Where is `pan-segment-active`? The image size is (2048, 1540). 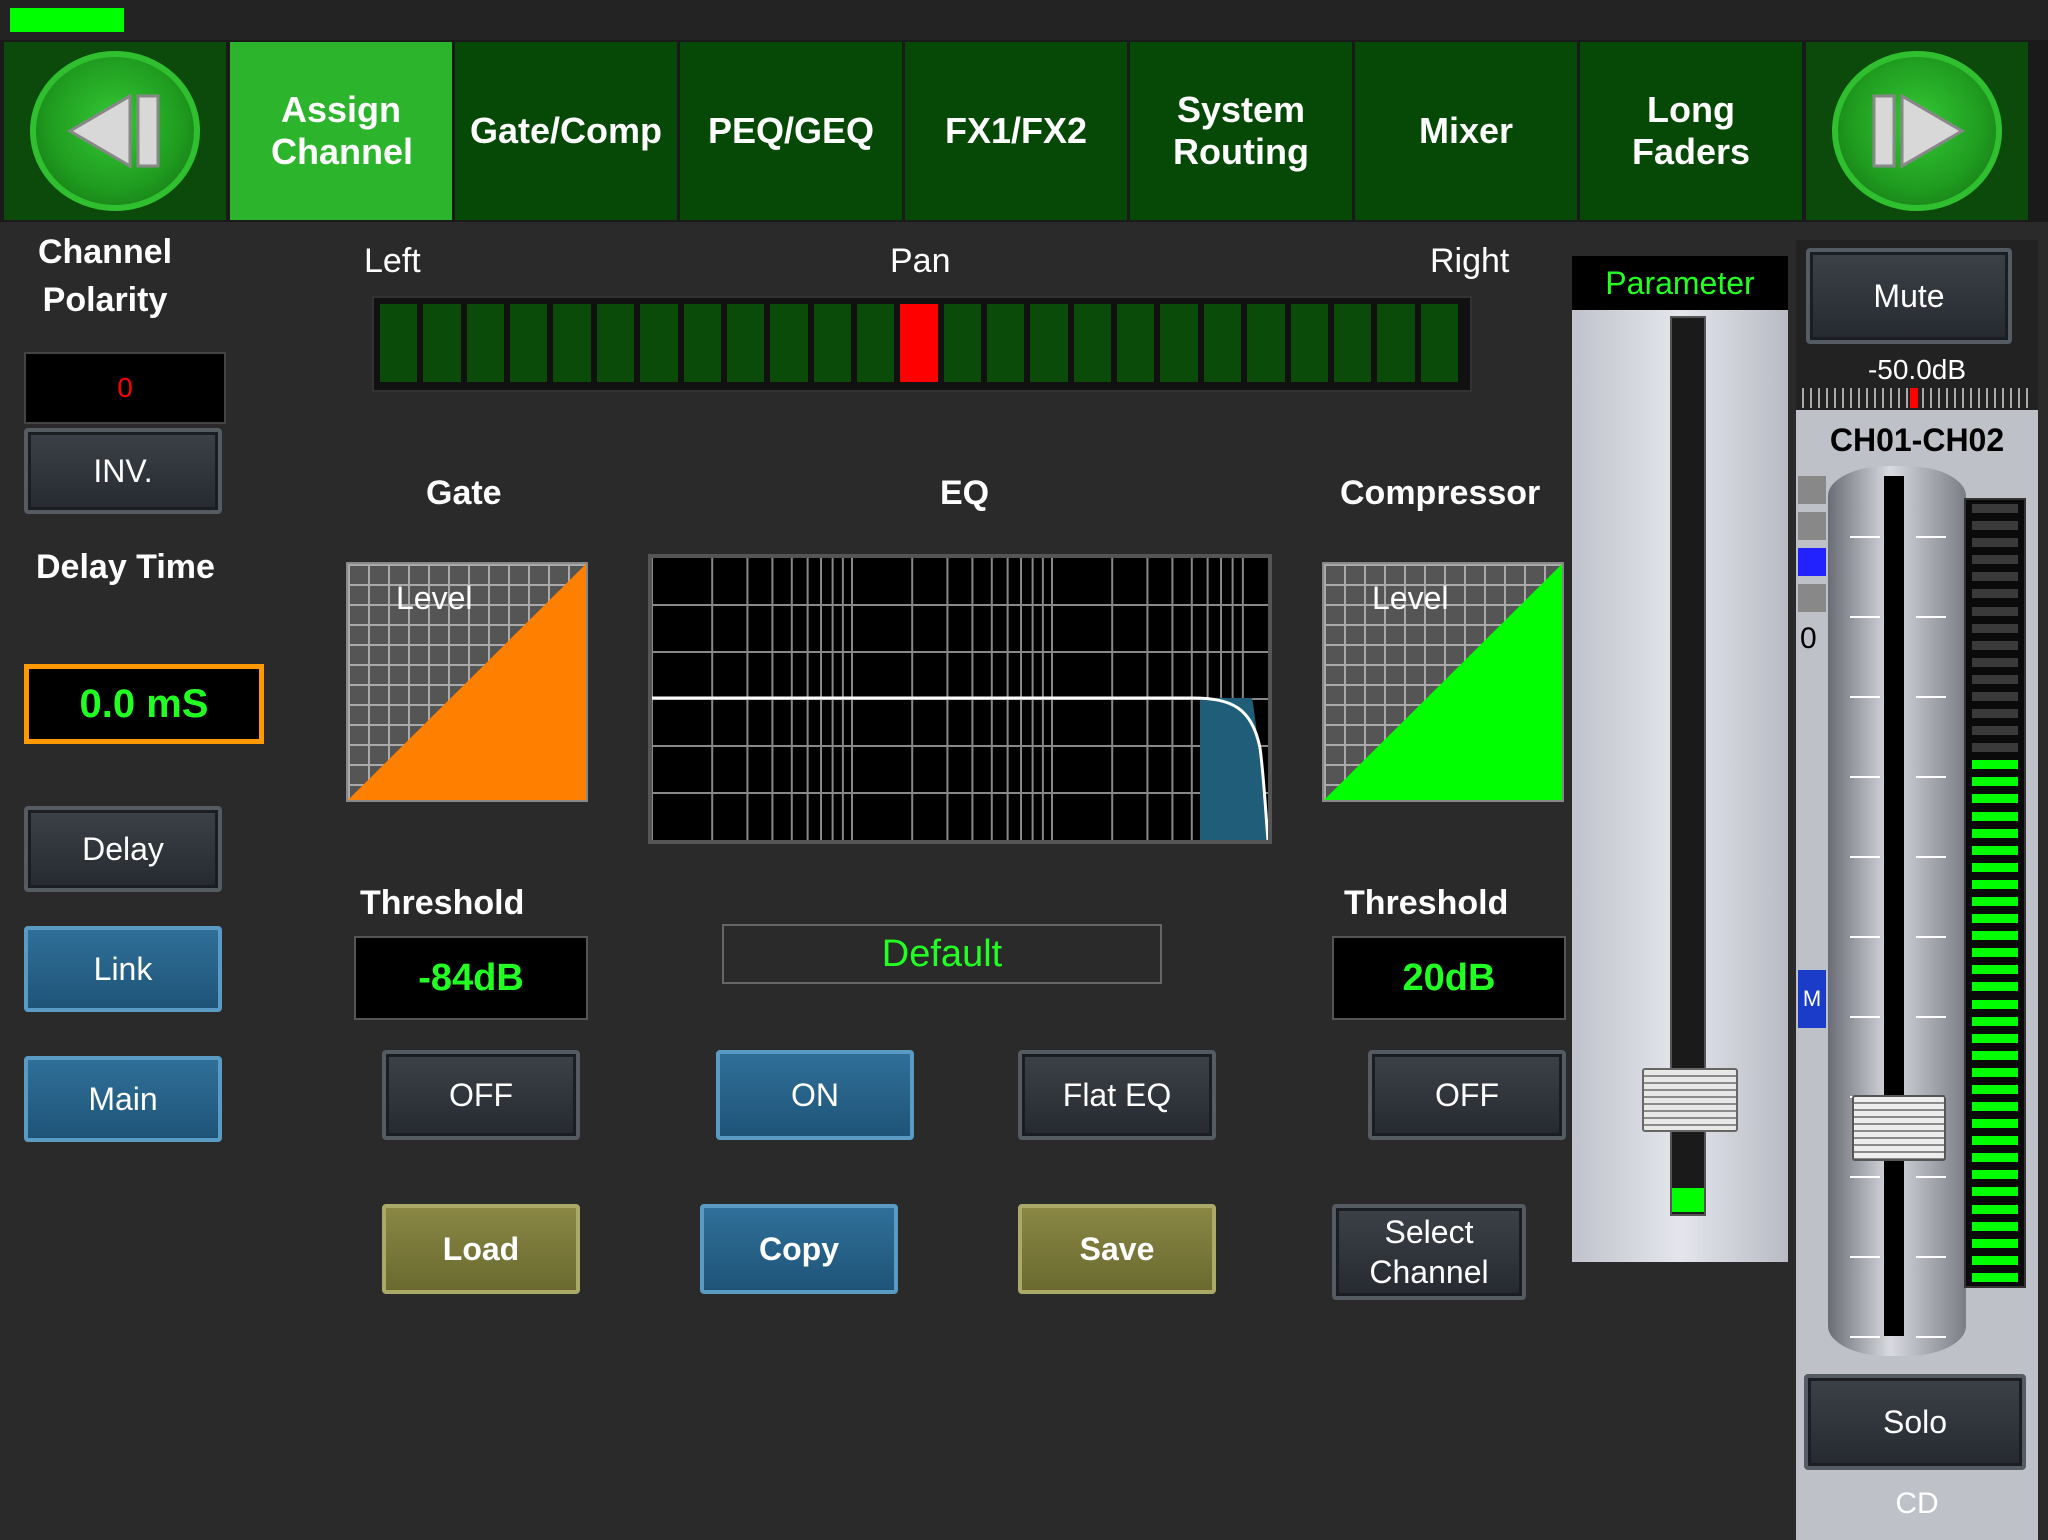
pan-segment-active is located at coordinates (919, 343).